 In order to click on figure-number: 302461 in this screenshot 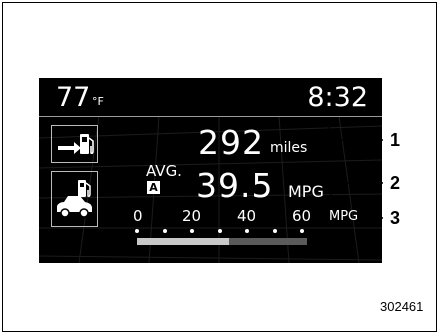, I will do `click(402, 306)`.